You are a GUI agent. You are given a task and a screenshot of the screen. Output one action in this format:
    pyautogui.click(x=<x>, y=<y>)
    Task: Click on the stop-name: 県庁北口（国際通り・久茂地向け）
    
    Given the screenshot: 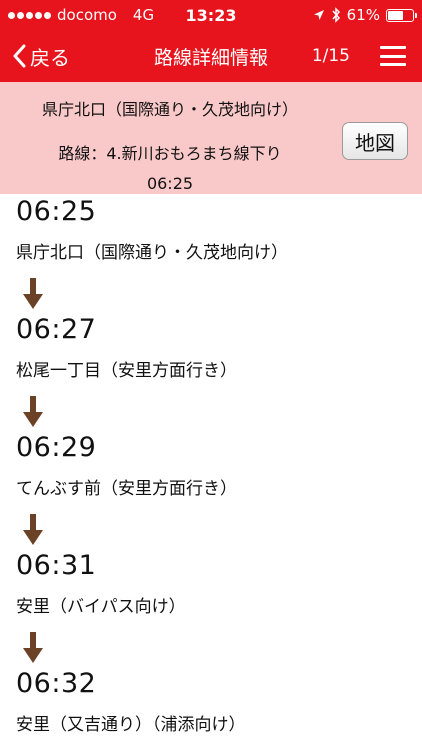 What is the action you would take?
    pyautogui.click(x=152, y=253)
    